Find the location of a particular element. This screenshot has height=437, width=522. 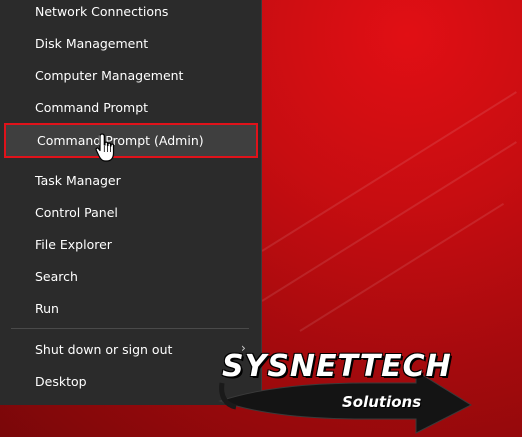

menu-item-computer-management: Computer Management is located at coordinates (130, 76).